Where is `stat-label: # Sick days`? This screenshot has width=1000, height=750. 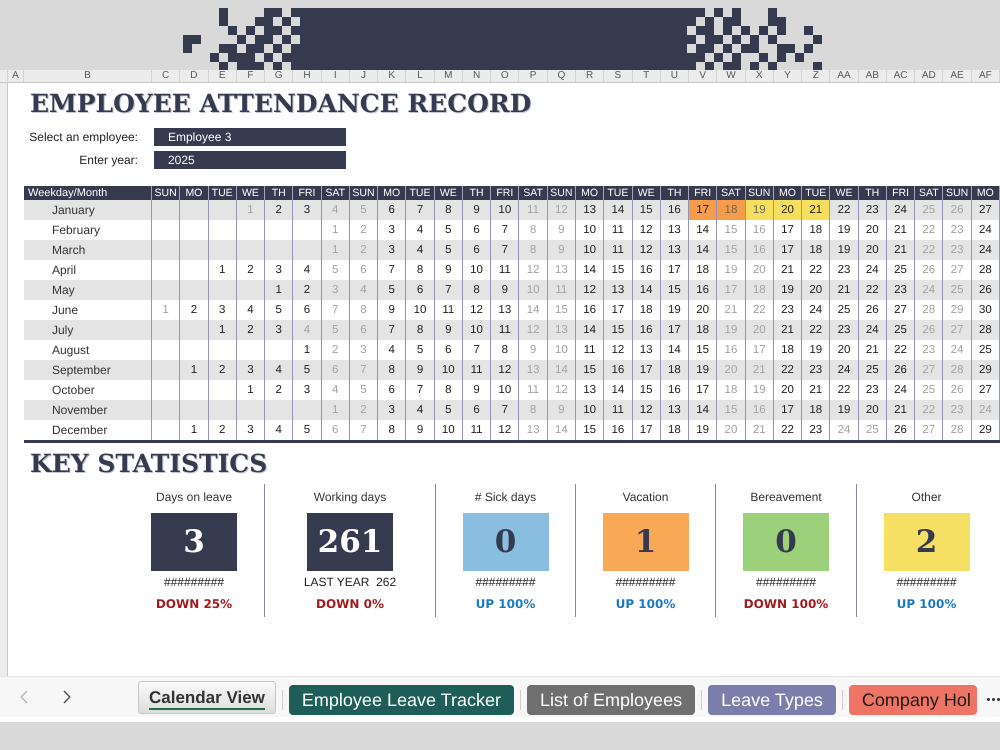 stat-label: # Sick days is located at coordinates (505, 497).